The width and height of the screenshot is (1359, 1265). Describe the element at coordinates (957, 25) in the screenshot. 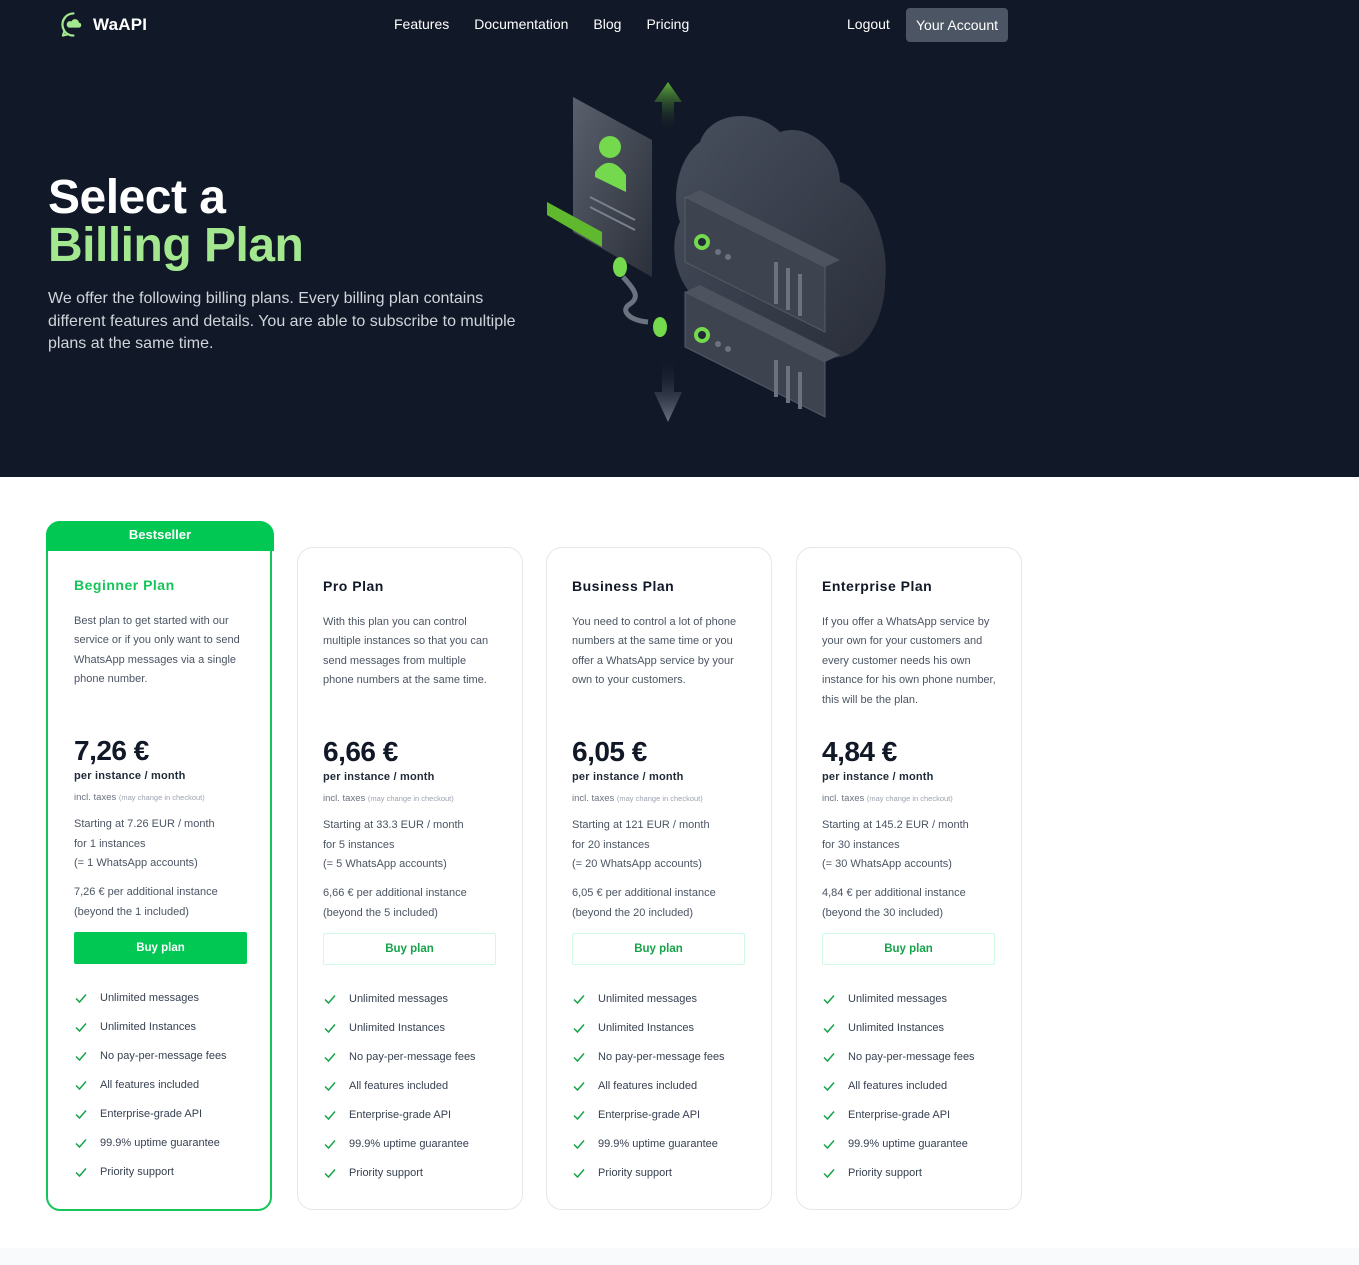

I see `your-account-button: Your Account` at that location.